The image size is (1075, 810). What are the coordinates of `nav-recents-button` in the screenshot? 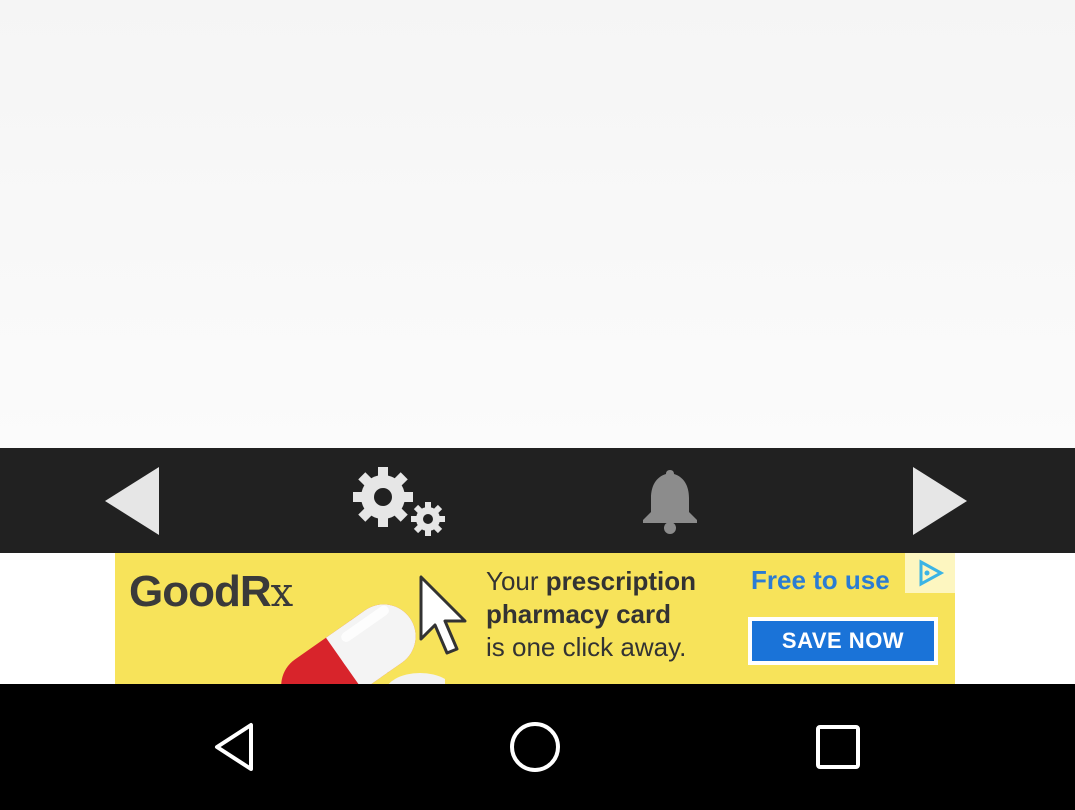 It's located at (838, 747).